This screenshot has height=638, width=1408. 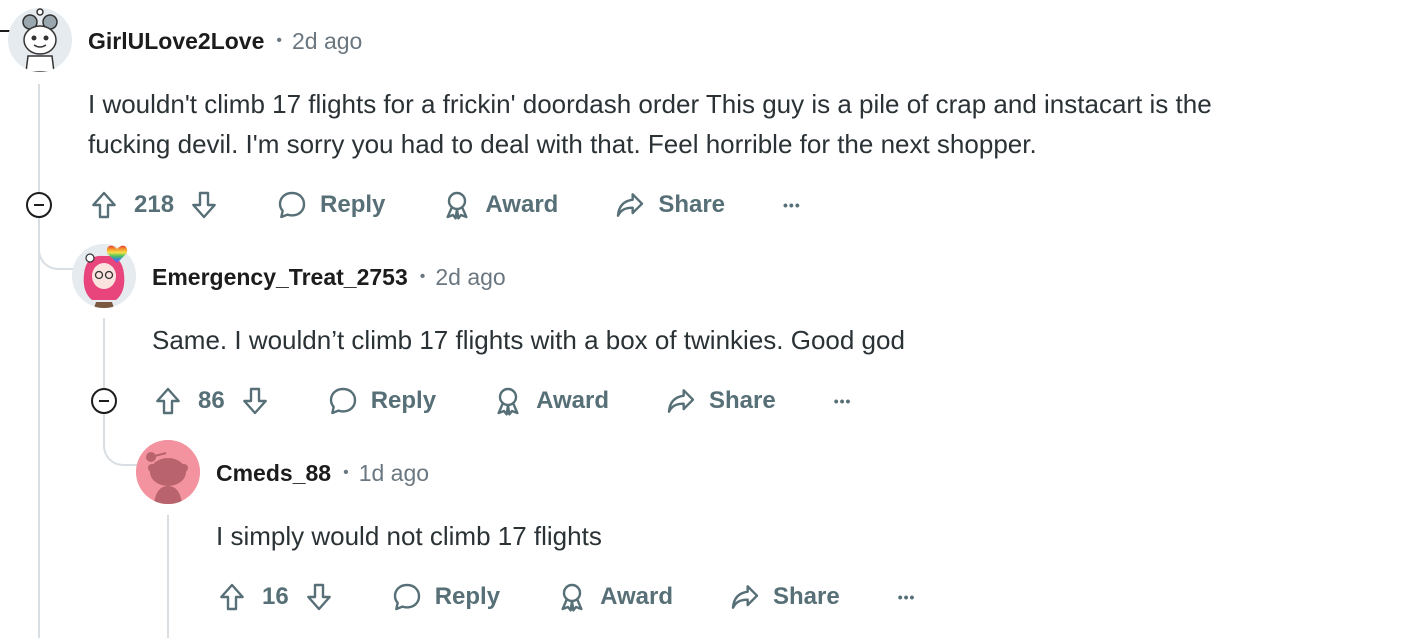 What do you see at coordinates (275, 596) in the screenshot?
I see `vote-count: 16` at bounding box center [275, 596].